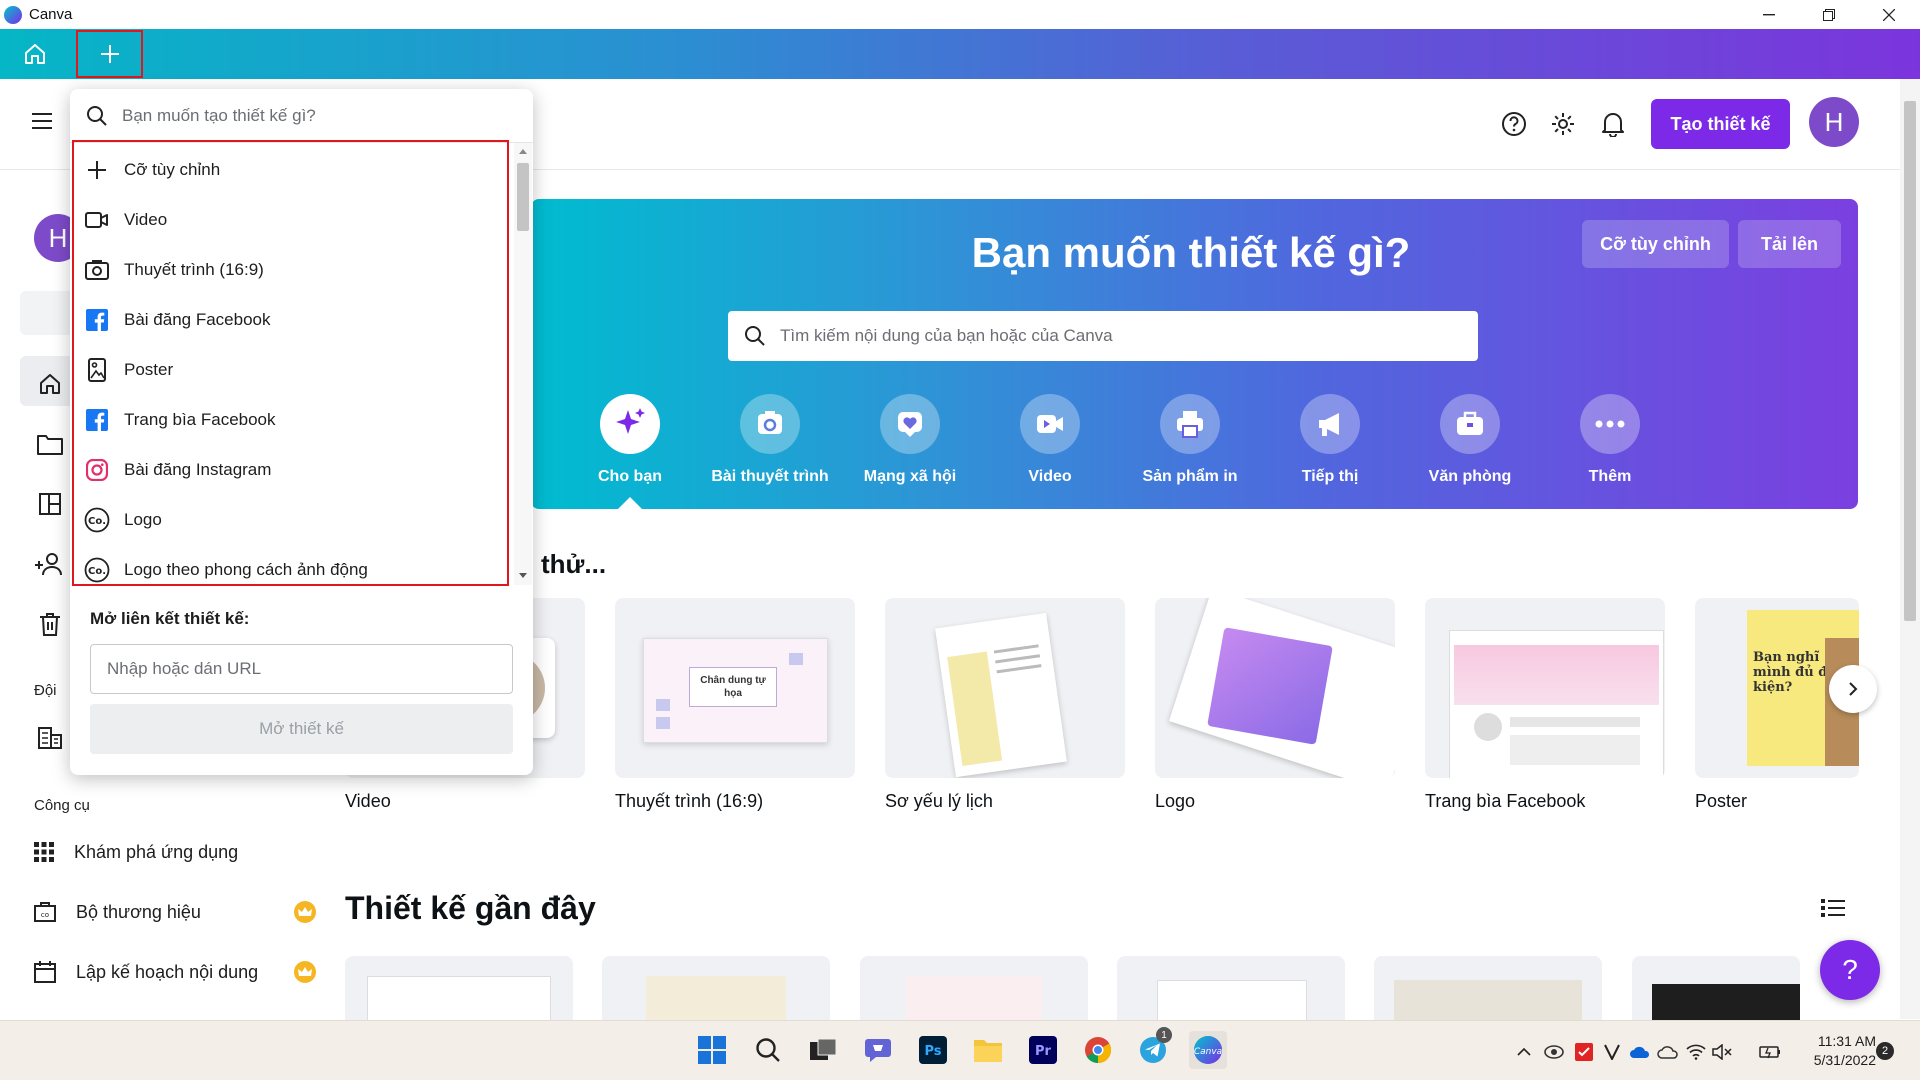 Image resolution: width=1920 pixels, height=1080 pixels. I want to click on category-print: Sản phẩm in, so click(1190, 440).